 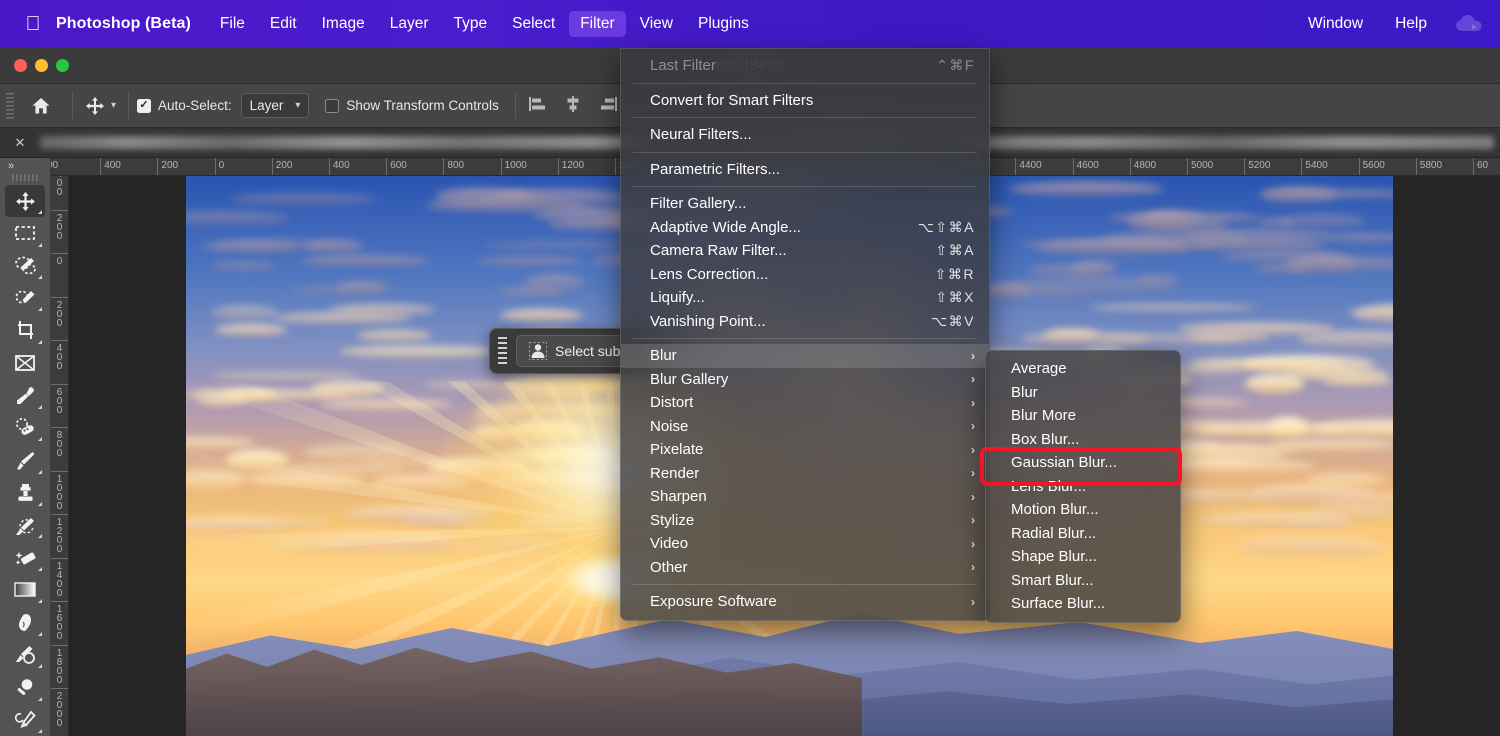 What do you see at coordinates (144, 105) in the screenshot?
I see `auto-select-checkbox: ✓` at bounding box center [144, 105].